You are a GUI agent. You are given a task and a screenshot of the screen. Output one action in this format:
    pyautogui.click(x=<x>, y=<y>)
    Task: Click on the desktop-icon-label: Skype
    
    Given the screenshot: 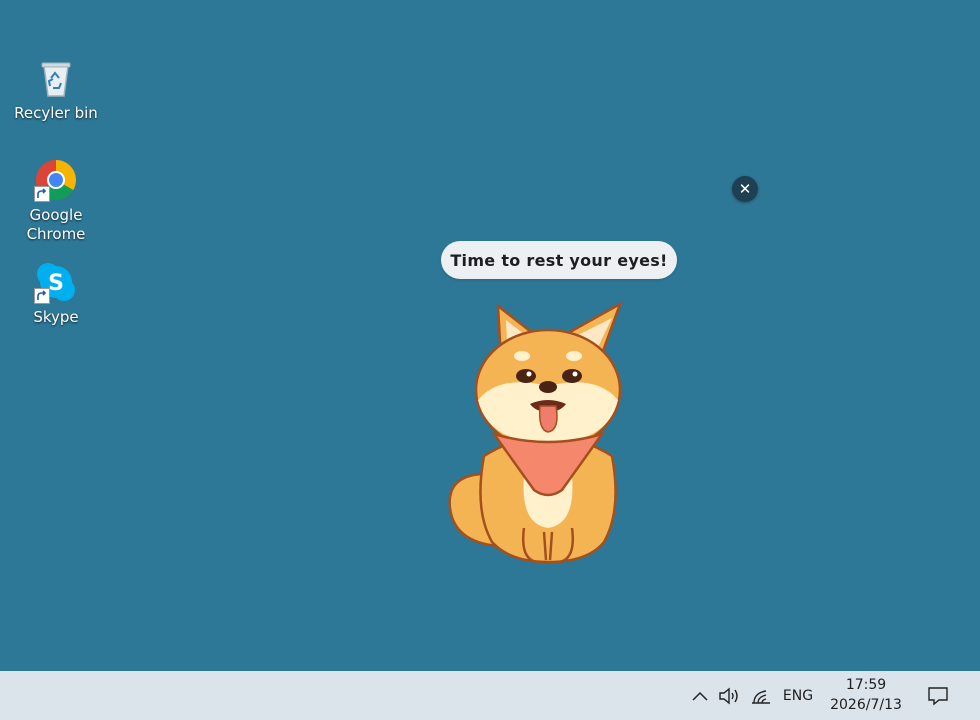 What is the action you would take?
    pyautogui.click(x=56, y=317)
    